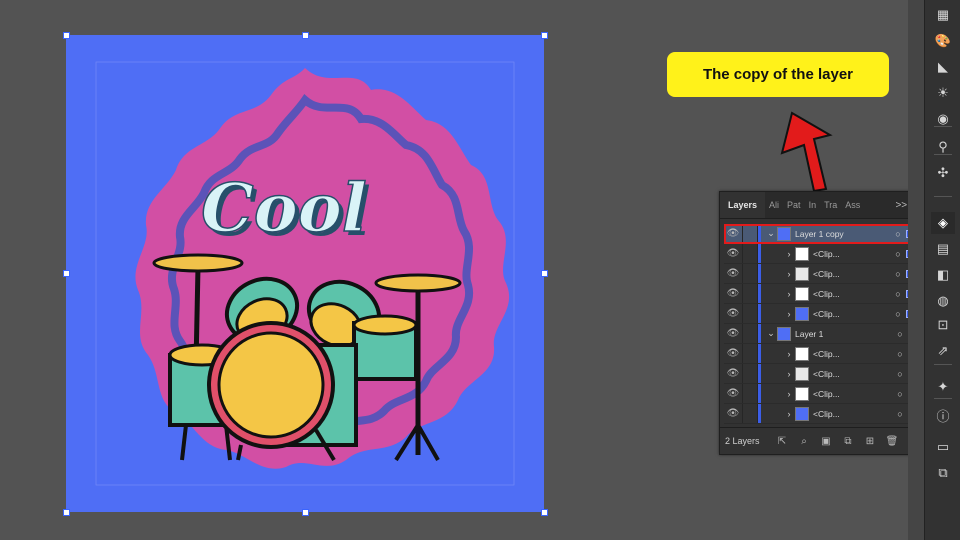 This screenshot has height=540, width=960. I want to click on new-layer-icon: ⊞, so click(870, 441).